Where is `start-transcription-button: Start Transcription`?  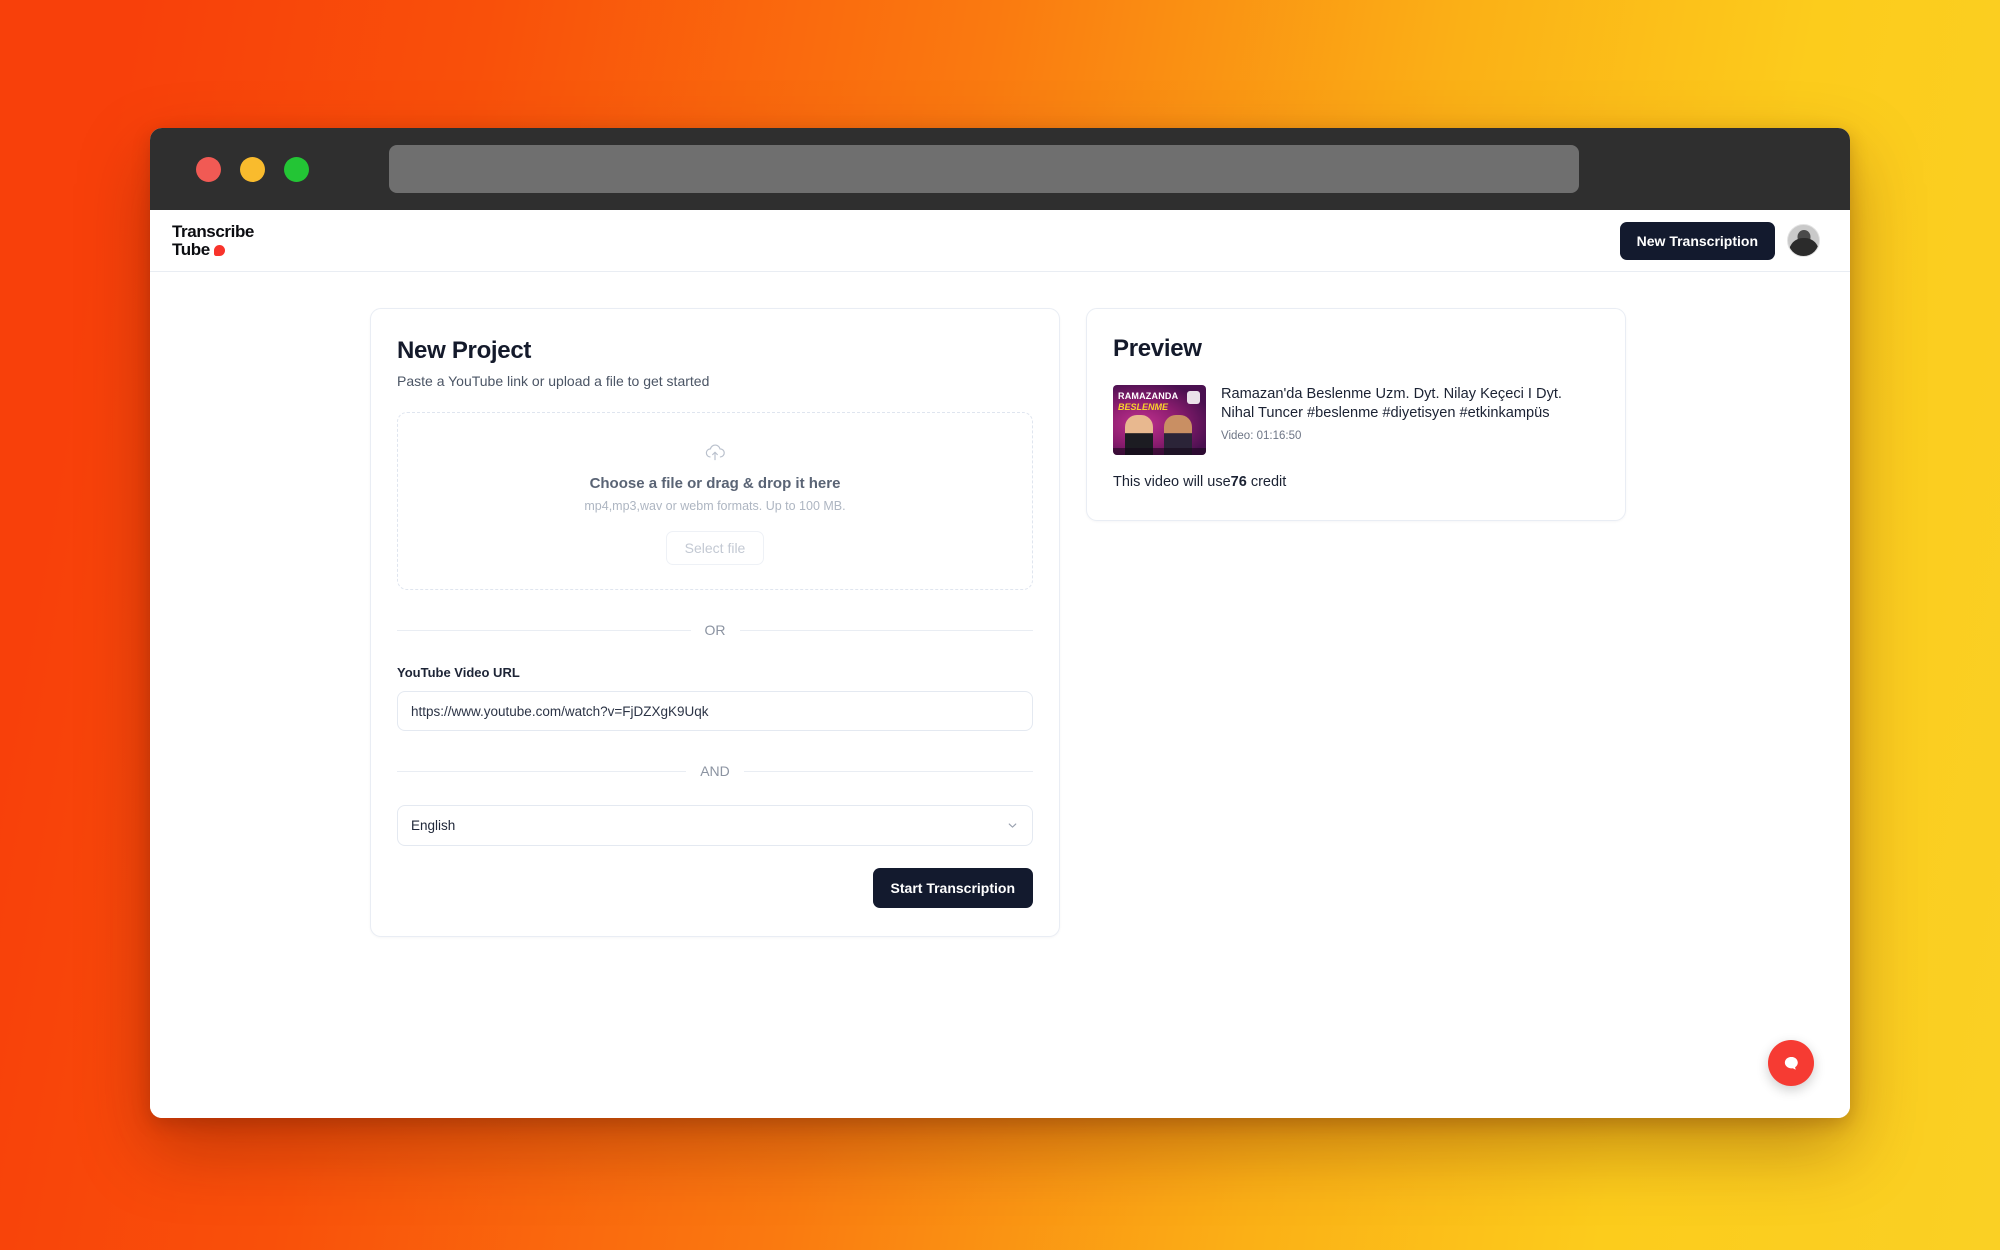 start-transcription-button: Start Transcription is located at coordinates (952, 888).